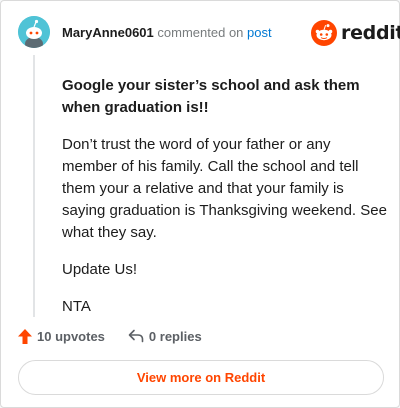  What do you see at coordinates (259, 32) in the screenshot?
I see `post-link: post` at bounding box center [259, 32].